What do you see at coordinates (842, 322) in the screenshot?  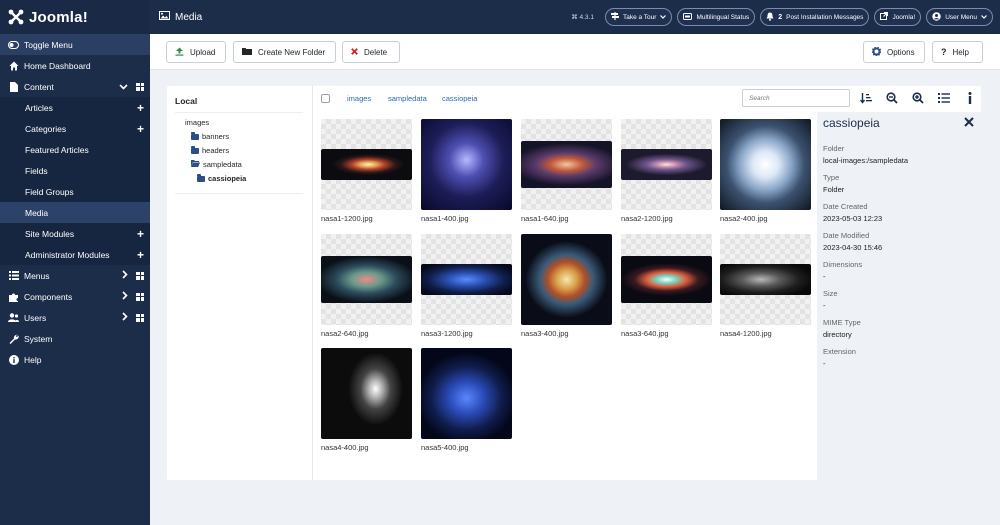 I see `info-key: MIME Type` at bounding box center [842, 322].